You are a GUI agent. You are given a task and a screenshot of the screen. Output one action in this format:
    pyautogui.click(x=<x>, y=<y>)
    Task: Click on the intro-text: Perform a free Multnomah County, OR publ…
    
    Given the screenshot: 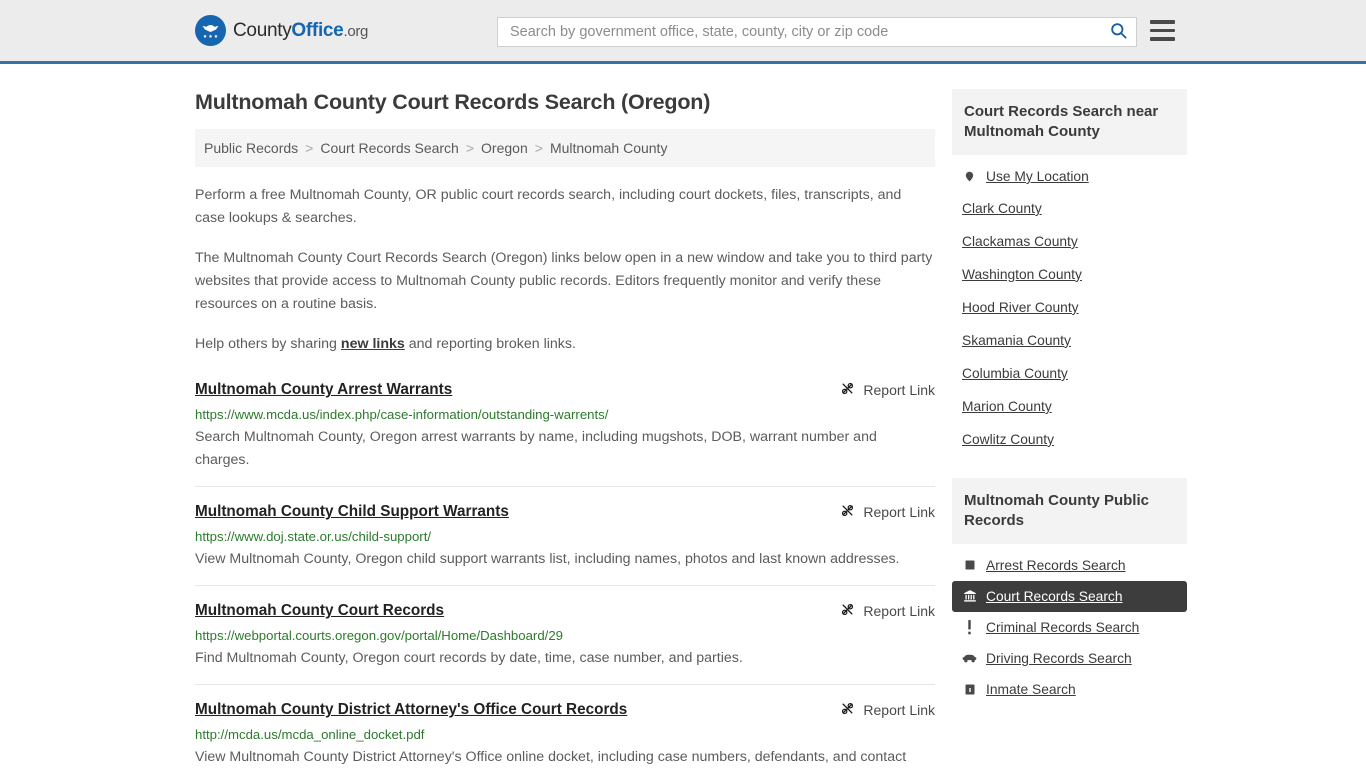 What is the action you would take?
    pyautogui.click(x=565, y=270)
    